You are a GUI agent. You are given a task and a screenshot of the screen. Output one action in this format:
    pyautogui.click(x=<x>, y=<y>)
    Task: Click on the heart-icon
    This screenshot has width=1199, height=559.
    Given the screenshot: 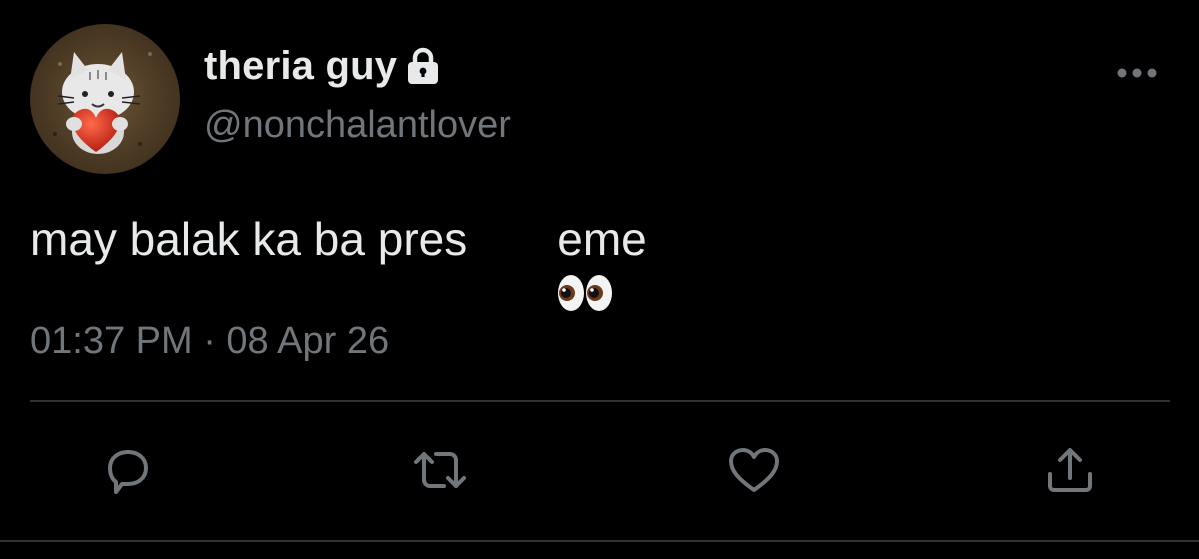 What is the action you would take?
    pyautogui.click(x=754, y=470)
    